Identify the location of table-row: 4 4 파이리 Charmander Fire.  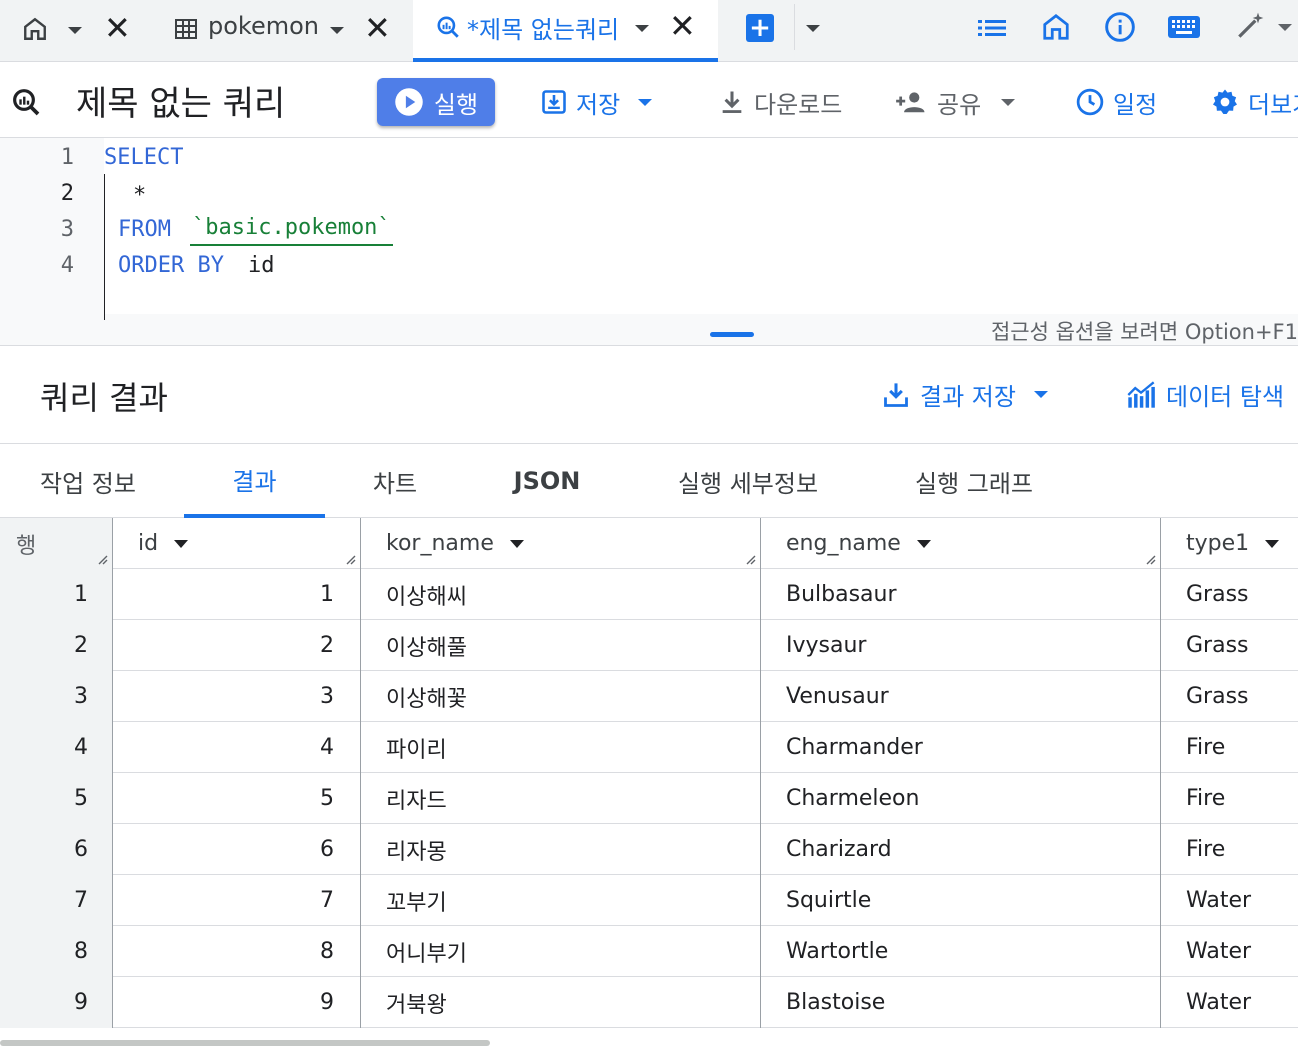
(649, 747).